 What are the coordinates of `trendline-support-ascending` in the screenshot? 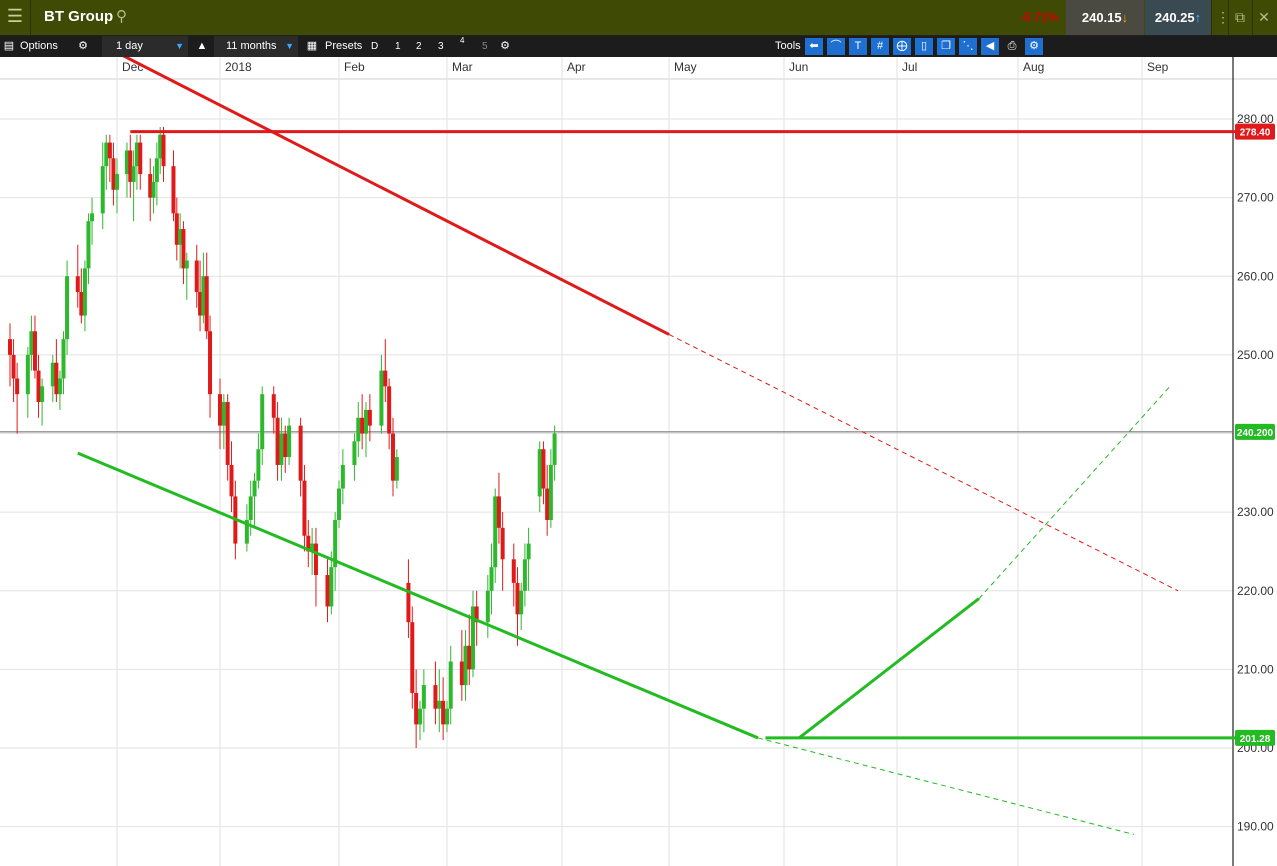 It's located at (889, 668).